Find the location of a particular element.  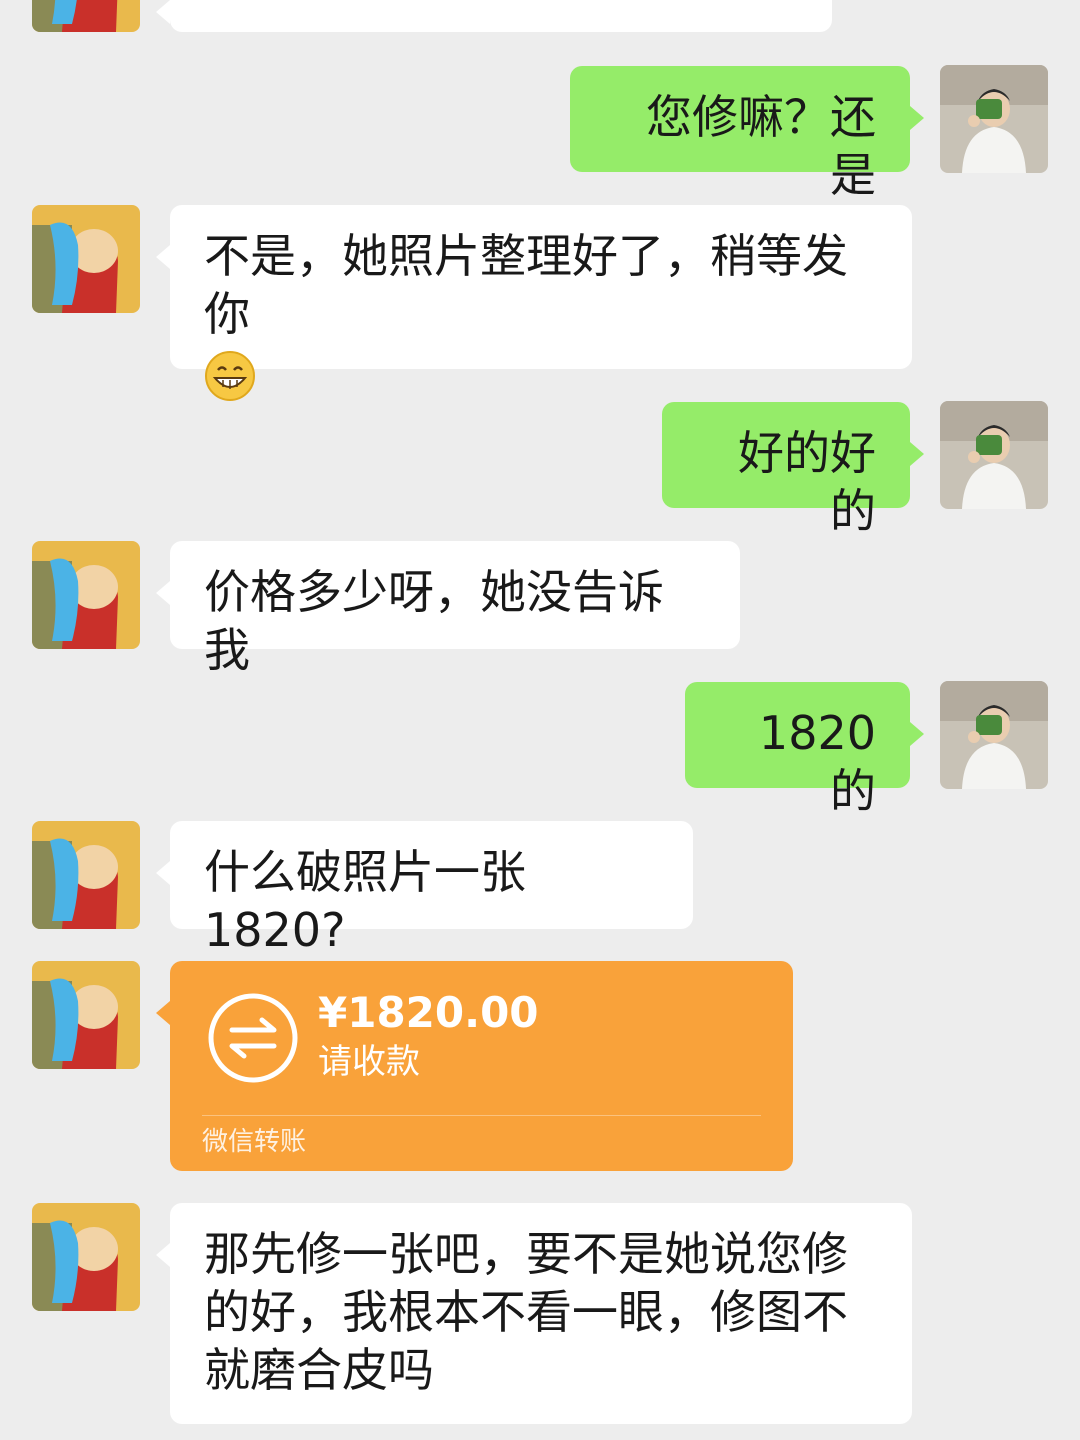

message-bubble-outgoing: 您修嘛？还是 is located at coordinates (747, 134).